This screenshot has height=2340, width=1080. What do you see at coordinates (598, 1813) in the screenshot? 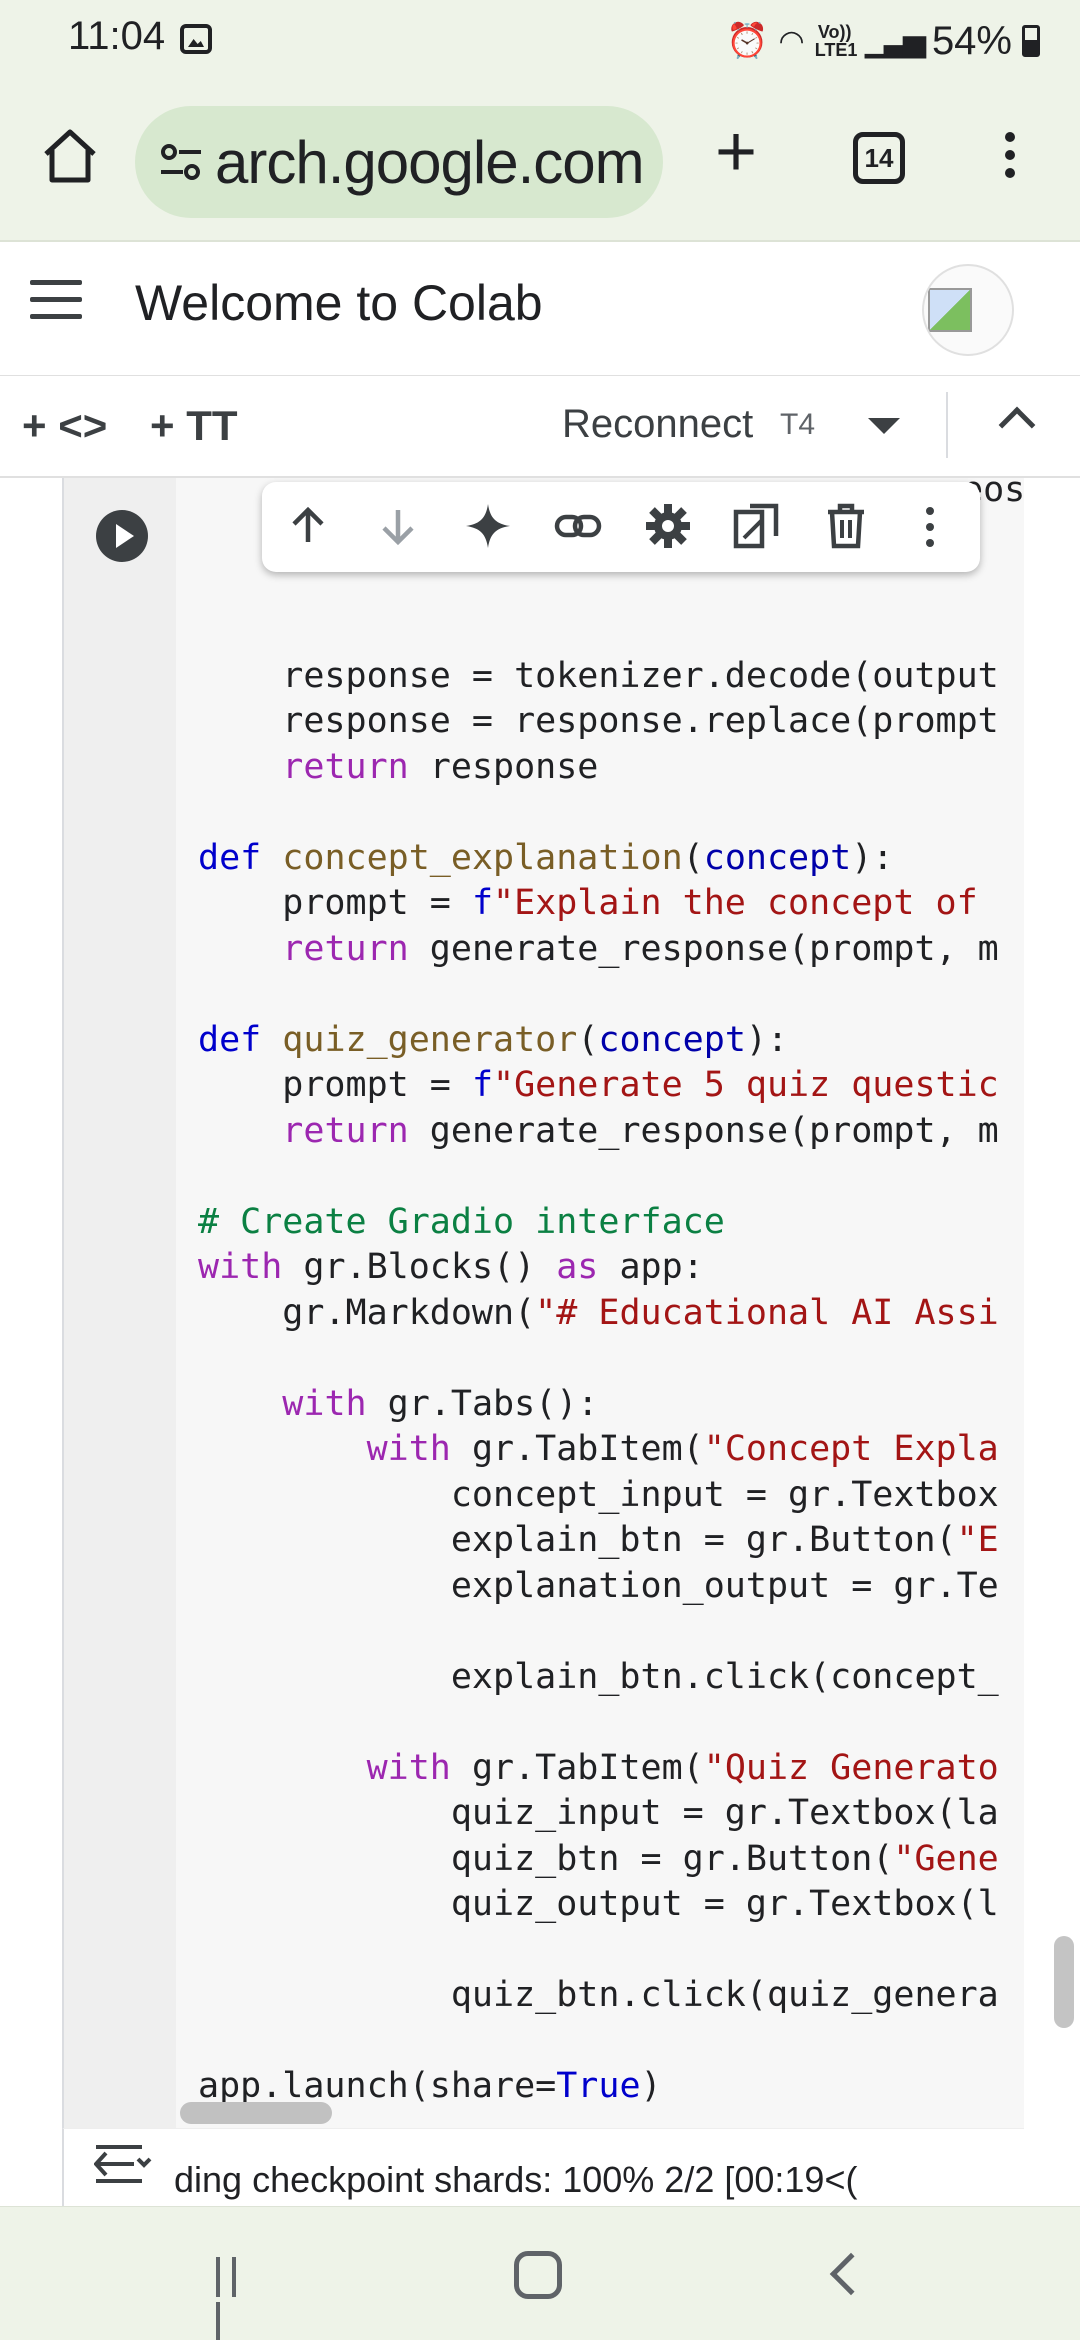
I see `code-line: quiz_input = gr.Textbox(la` at bounding box center [598, 1813].